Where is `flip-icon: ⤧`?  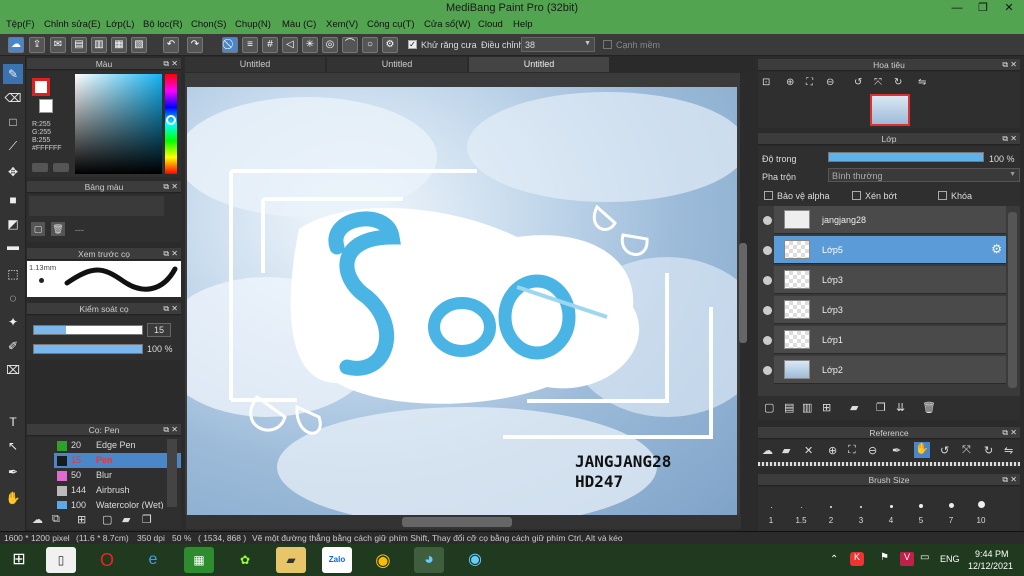
flip-icon: ⤧ is located at coordinates (966, 450).